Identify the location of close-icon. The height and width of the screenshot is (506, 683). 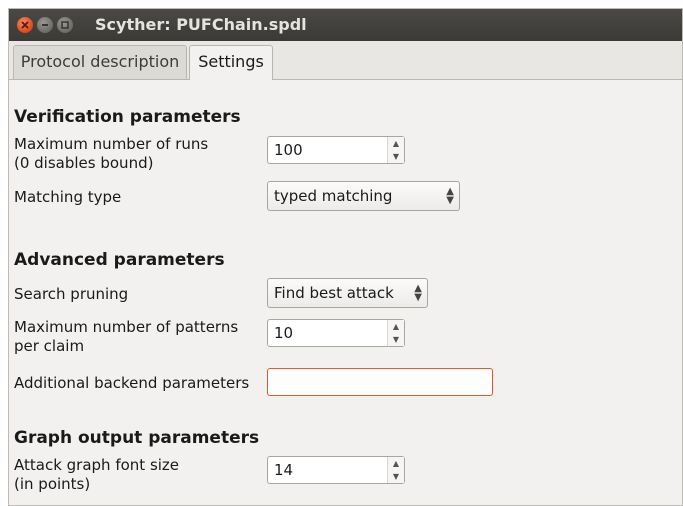
(25, 25).